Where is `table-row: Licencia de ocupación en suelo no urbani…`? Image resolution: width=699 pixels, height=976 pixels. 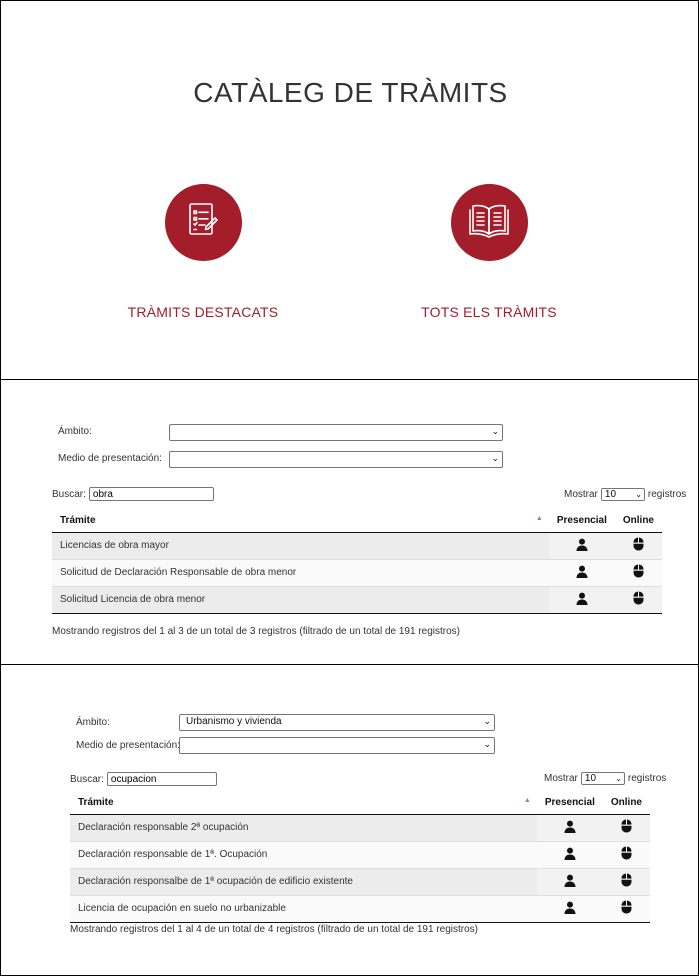
table-row: Licencia de ocupación en suelo no urbani… is located at coordinates (360, 909).